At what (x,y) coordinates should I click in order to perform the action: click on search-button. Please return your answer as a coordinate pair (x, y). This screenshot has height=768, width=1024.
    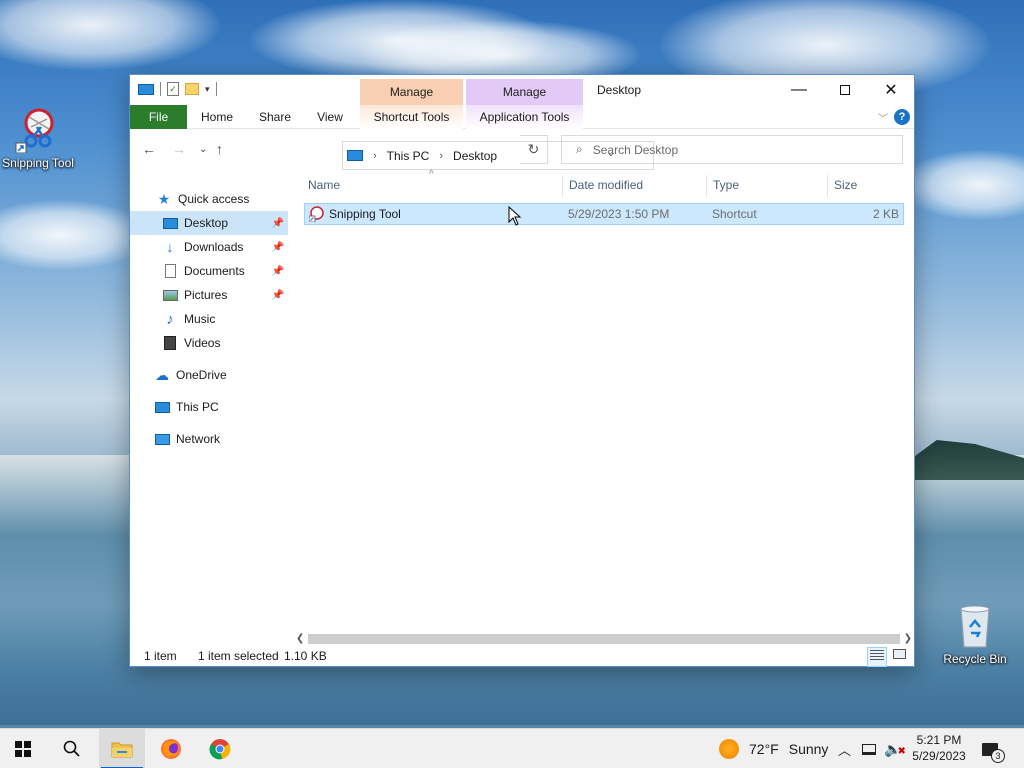
    Looking at the image, I should click on (72, 748).